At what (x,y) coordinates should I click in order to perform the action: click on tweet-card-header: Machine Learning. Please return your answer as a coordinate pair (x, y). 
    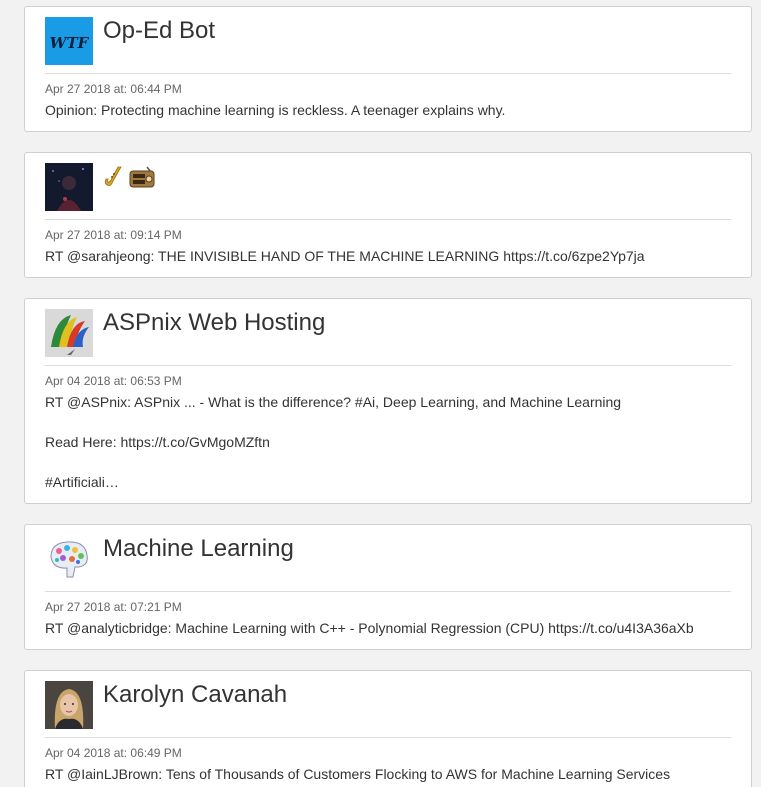
    Looking at the image, I should click on (388, 563).